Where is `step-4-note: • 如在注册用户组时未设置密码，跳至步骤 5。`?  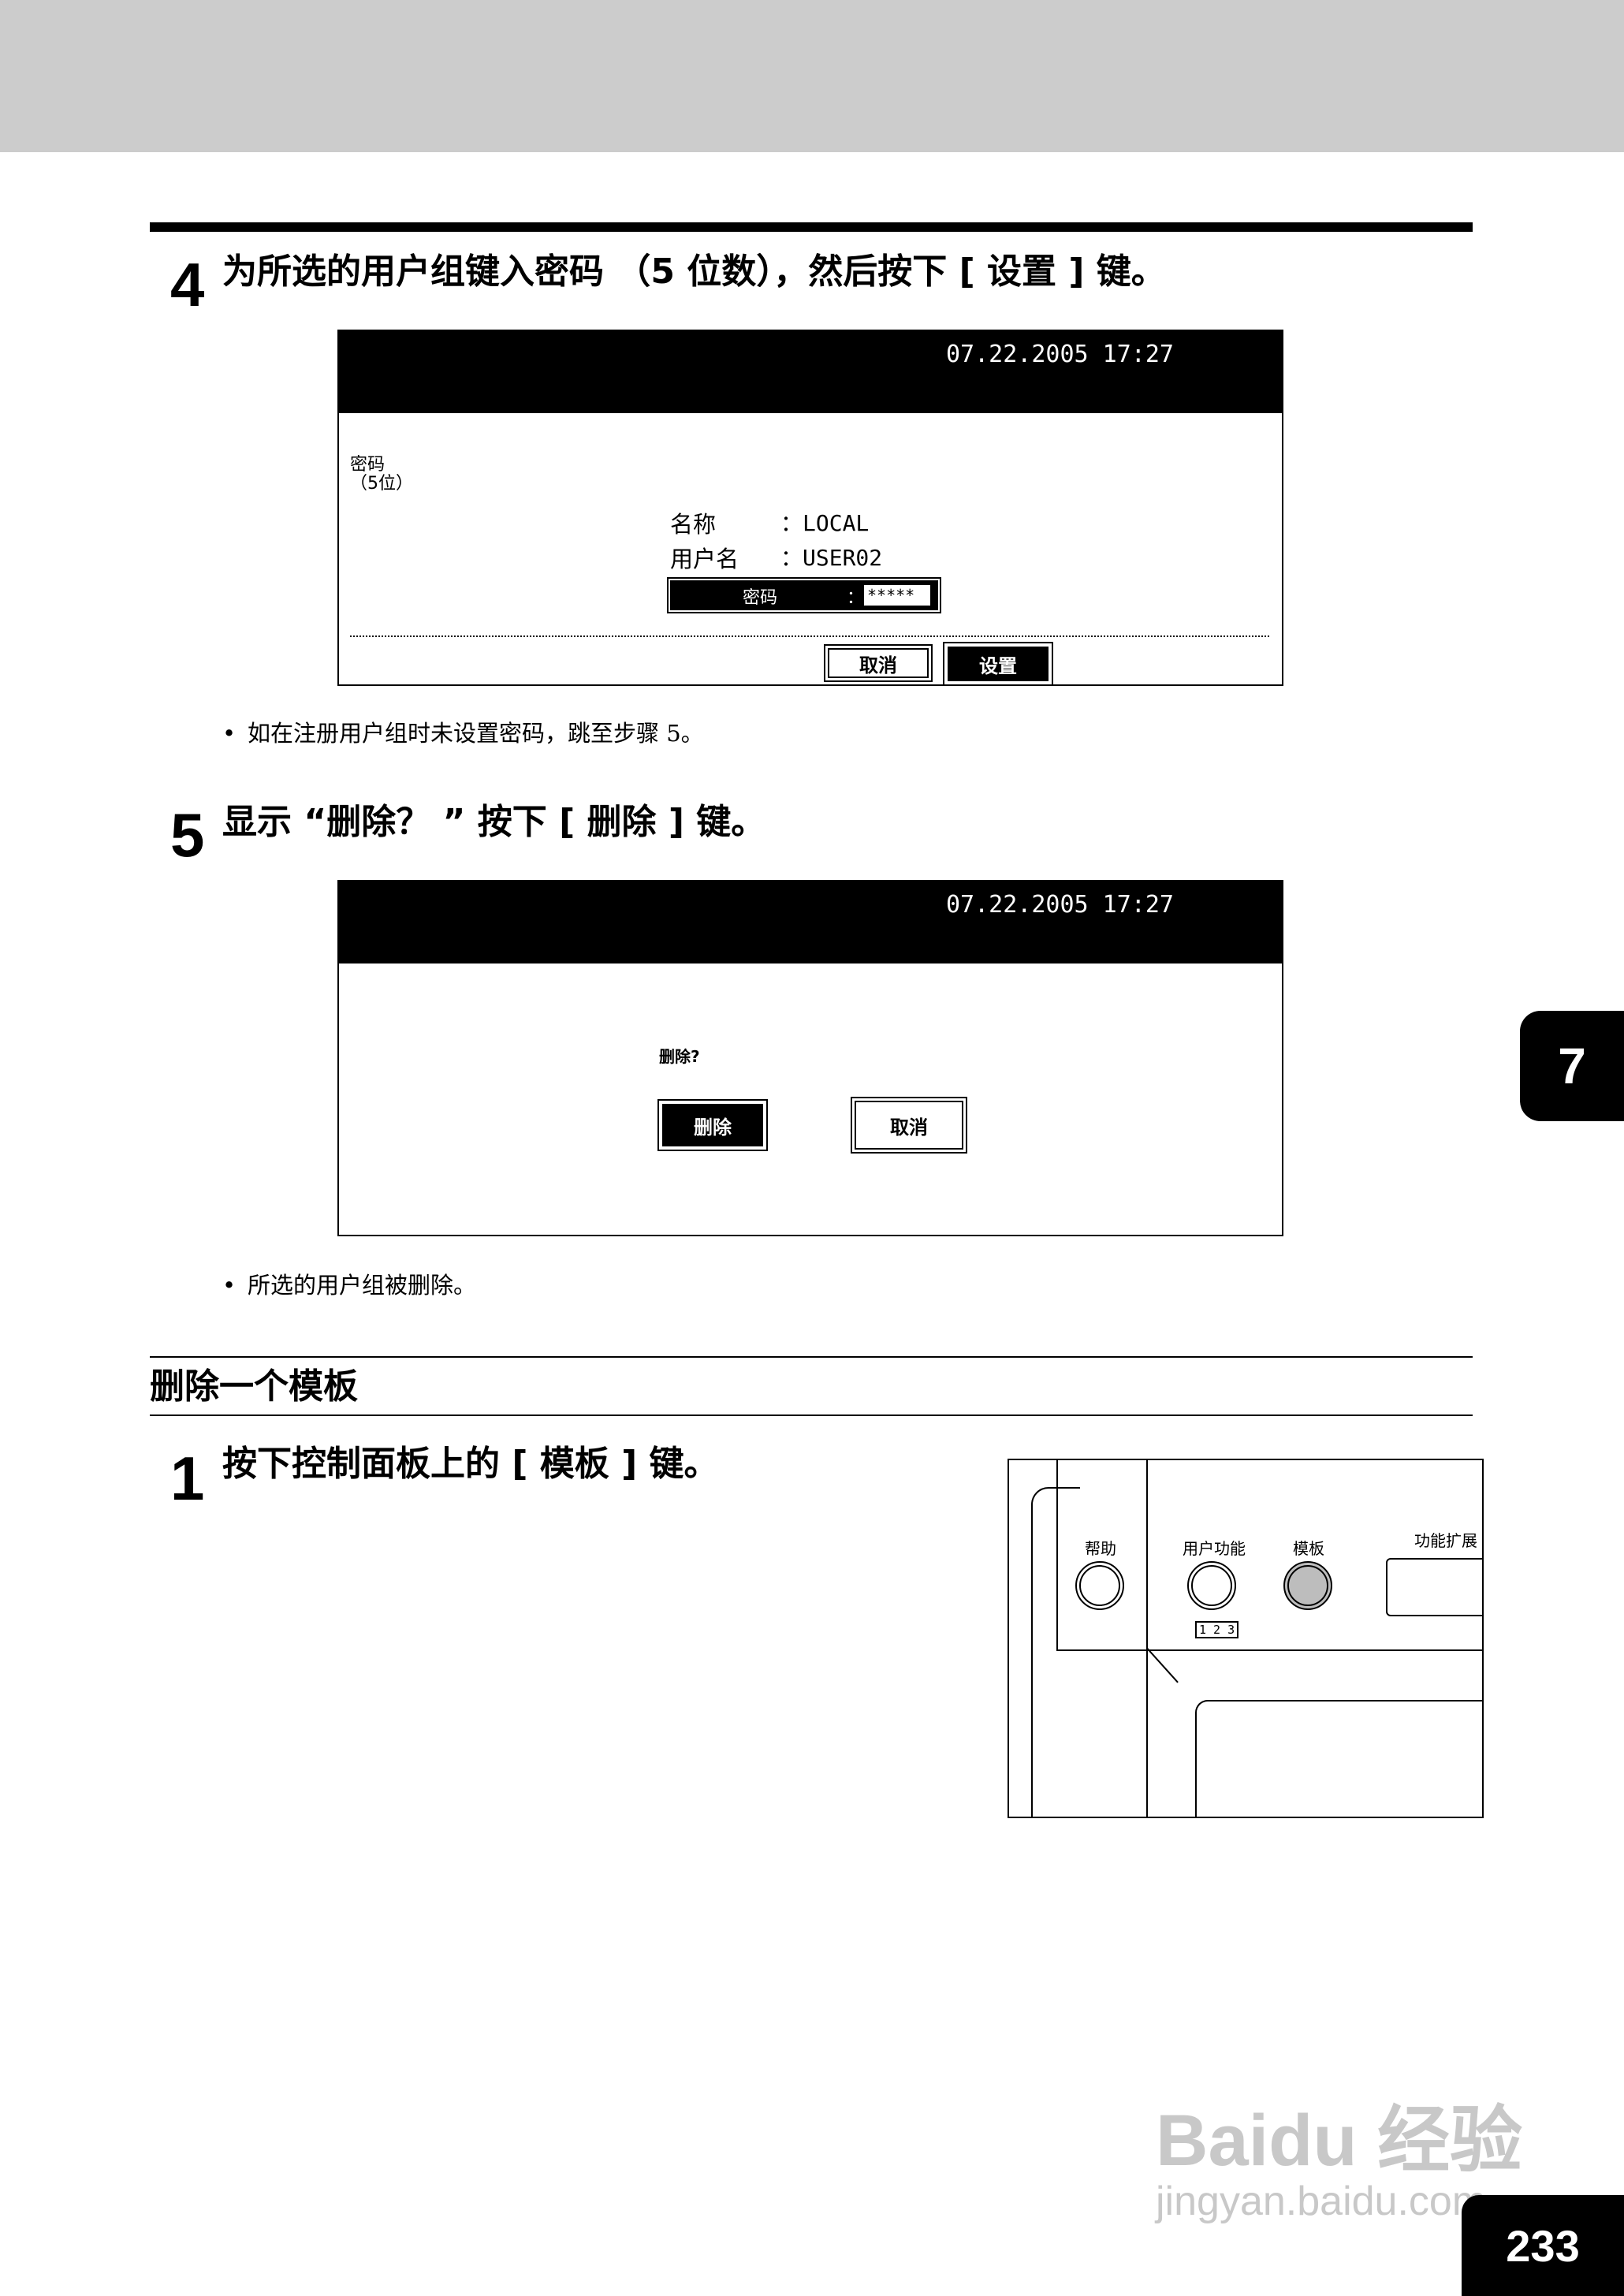 step-4-note: • 如在注册用户组时未设置密码，跳至步骤 5。 is located at coordinates (463, 733).